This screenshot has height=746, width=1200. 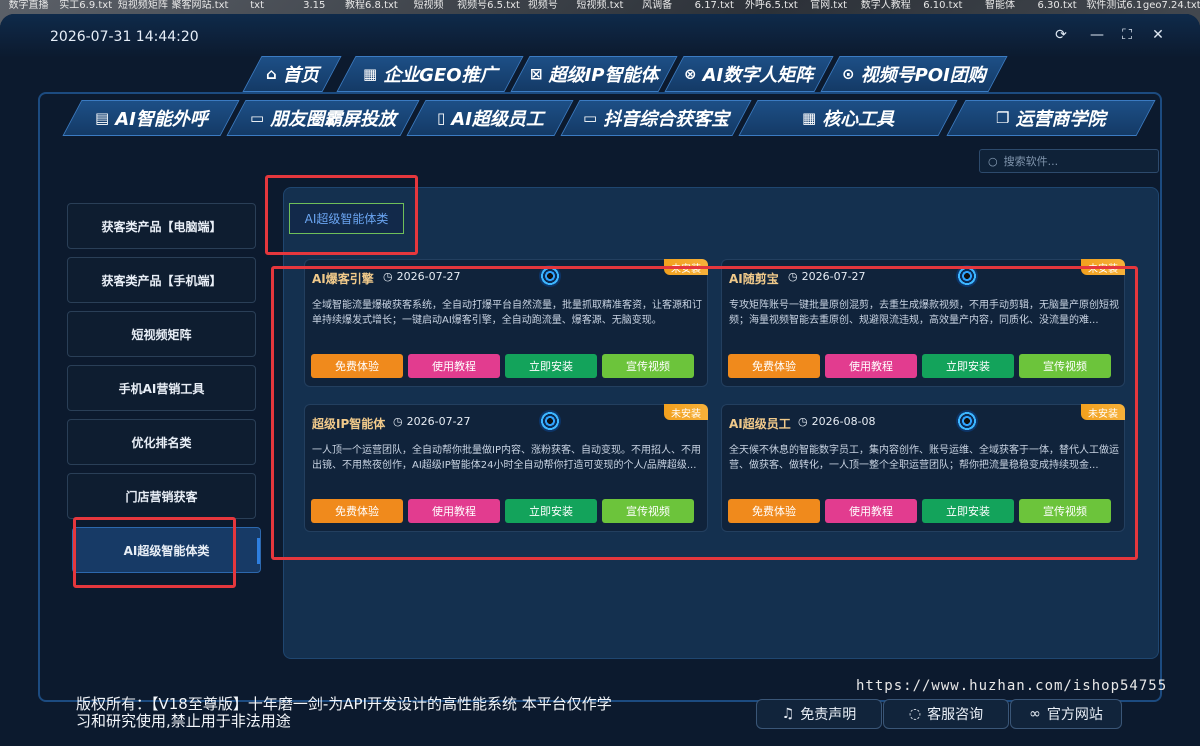 I want to click on card-title: AI超级员工, so click(x=760, y=424).